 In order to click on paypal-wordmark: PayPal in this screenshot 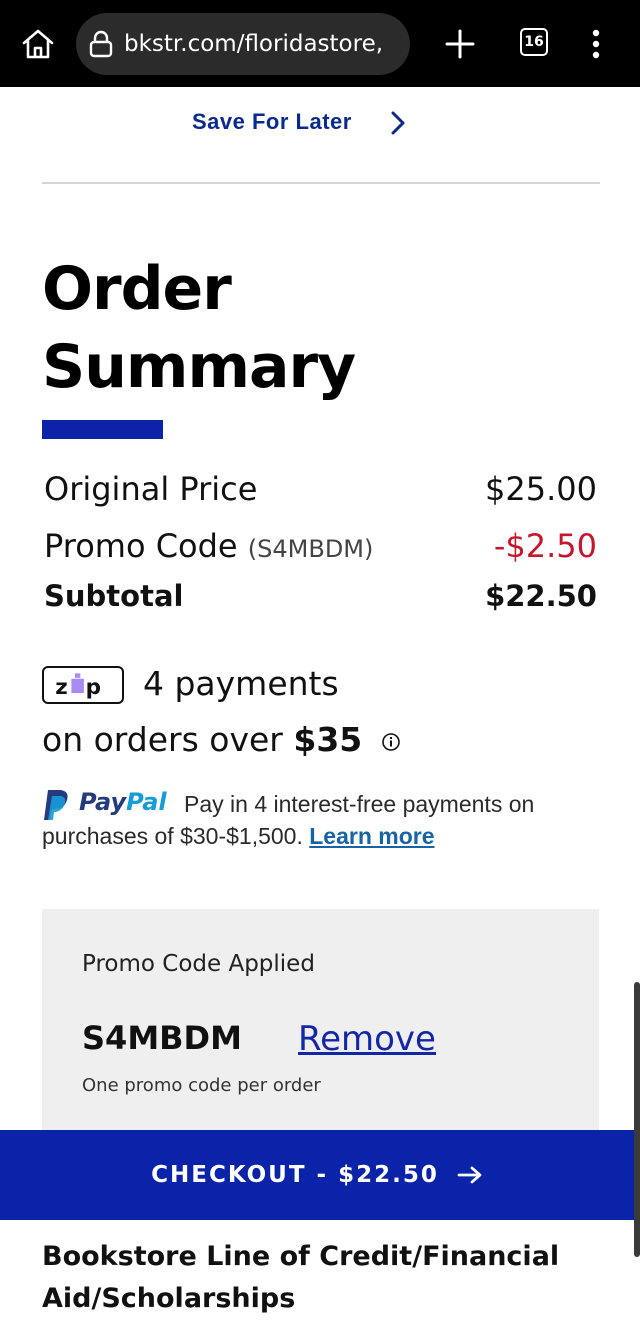, I will do `click(123, 802)`.